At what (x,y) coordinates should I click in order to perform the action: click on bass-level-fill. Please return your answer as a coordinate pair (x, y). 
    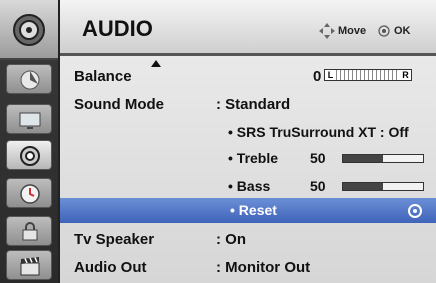
    Looking at the image, I should click on (363, 186).